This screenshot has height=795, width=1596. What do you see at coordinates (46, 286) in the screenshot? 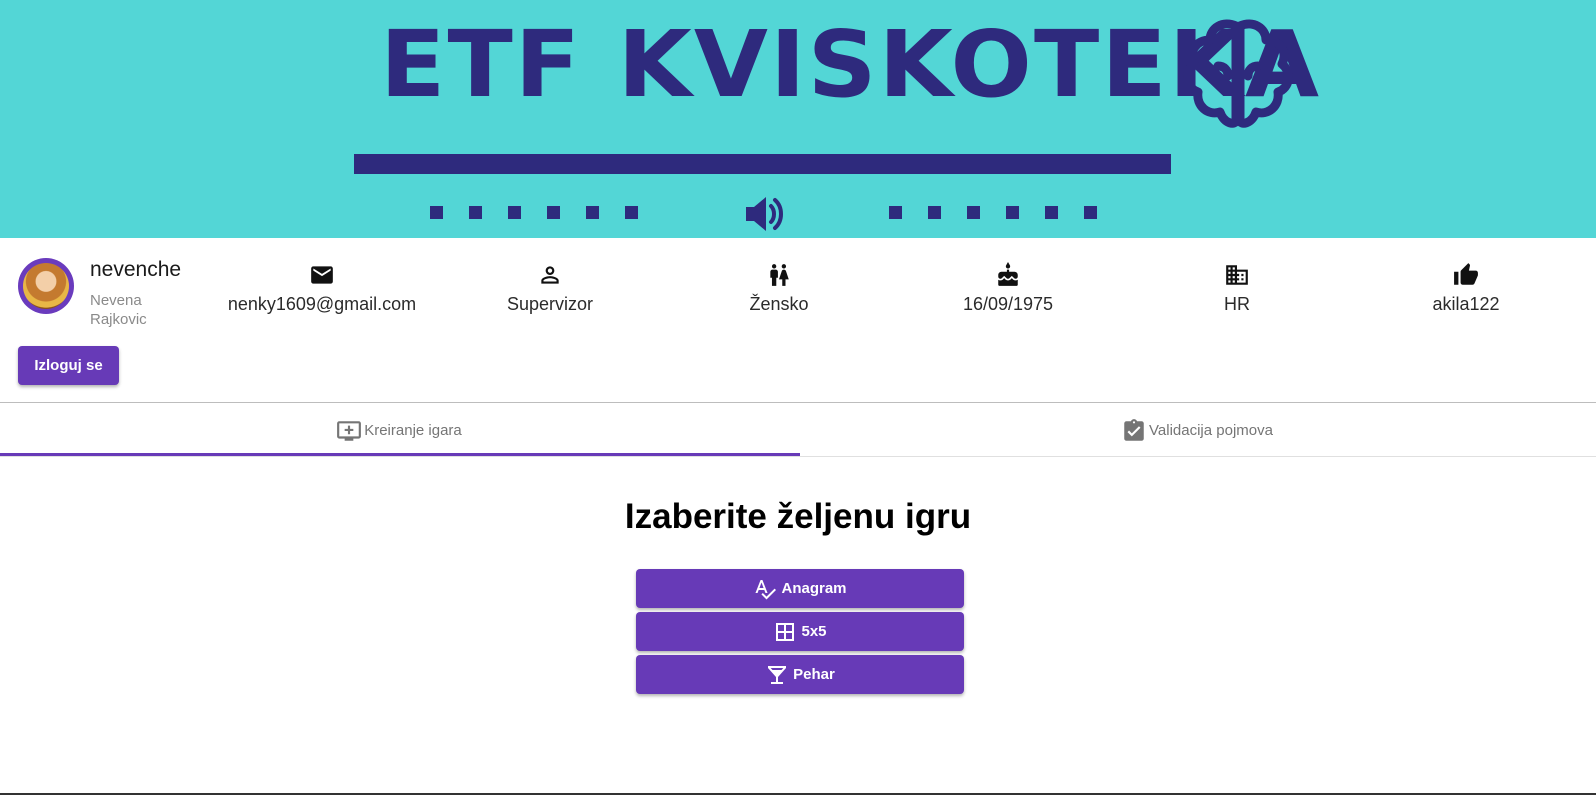
I see `avatar` at bounding box center [46, 286].